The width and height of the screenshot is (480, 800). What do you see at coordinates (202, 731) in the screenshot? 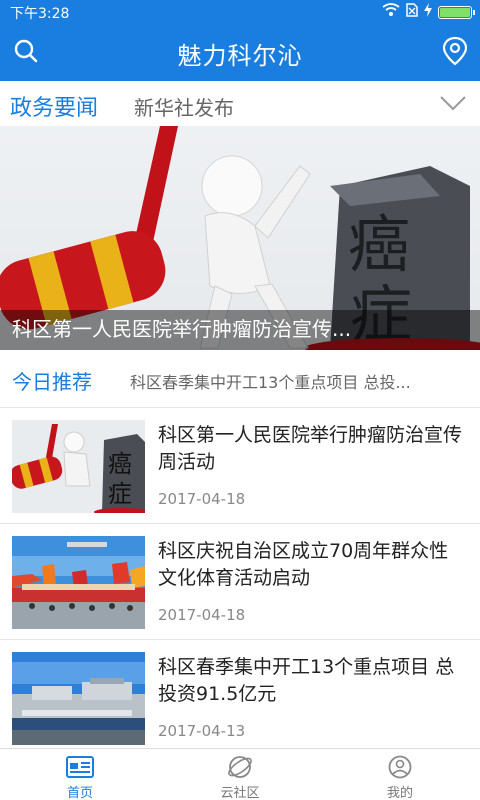
I see `news-date: 2017-04-13` at bounding box center [202, 731].